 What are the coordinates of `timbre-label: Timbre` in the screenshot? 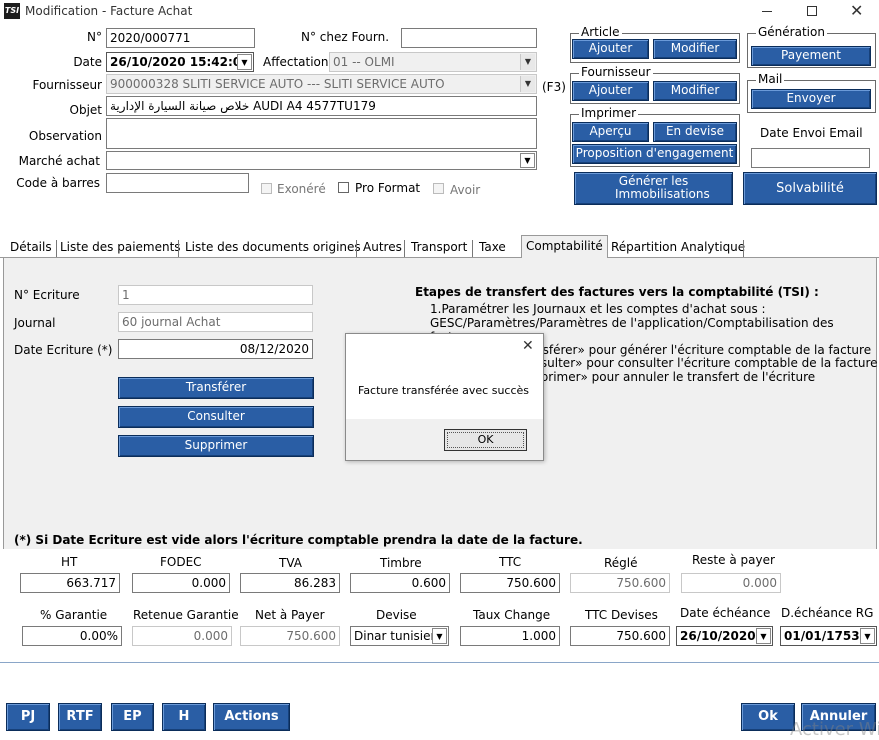 It's located at (401, 563).